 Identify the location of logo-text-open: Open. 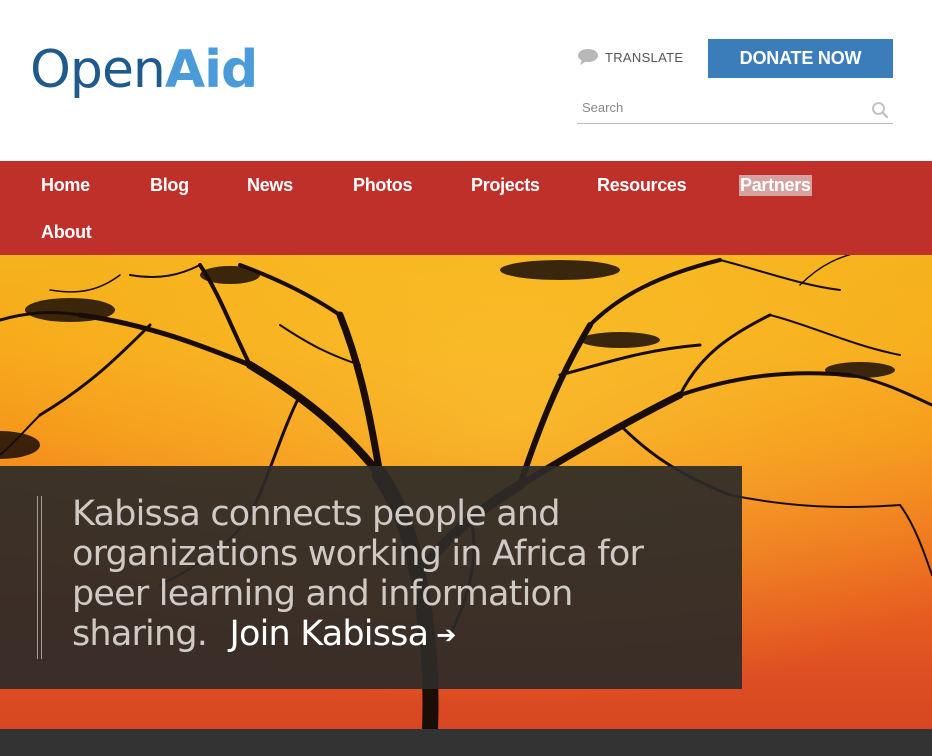
(98, 70).